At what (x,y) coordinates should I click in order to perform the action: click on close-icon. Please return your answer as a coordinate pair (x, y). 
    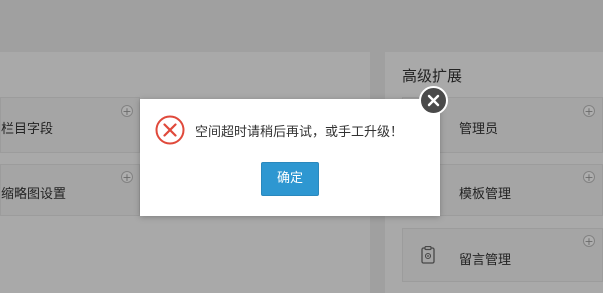
    Looking at the image, I should click on (433, 100).